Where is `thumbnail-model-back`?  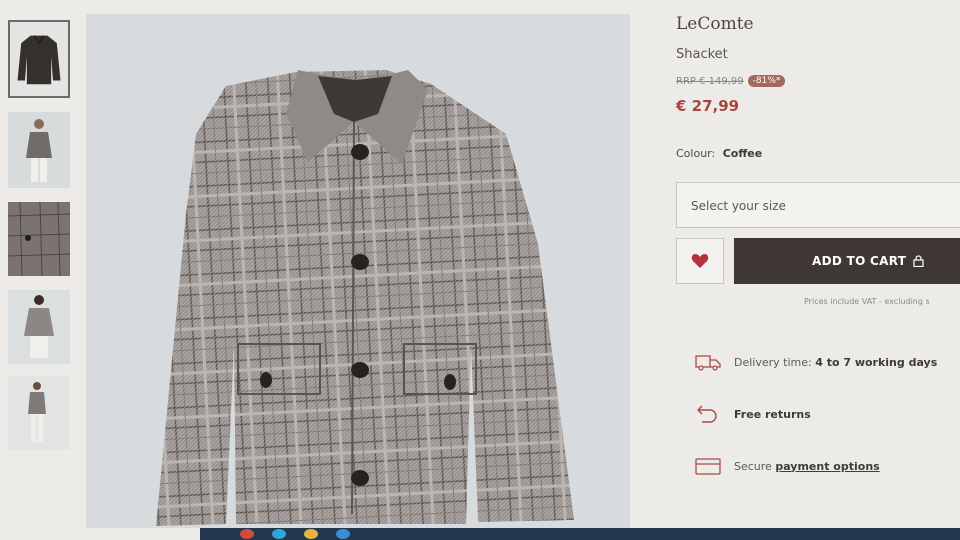 thumbnail-model-back is located at coordinates (39, 327).